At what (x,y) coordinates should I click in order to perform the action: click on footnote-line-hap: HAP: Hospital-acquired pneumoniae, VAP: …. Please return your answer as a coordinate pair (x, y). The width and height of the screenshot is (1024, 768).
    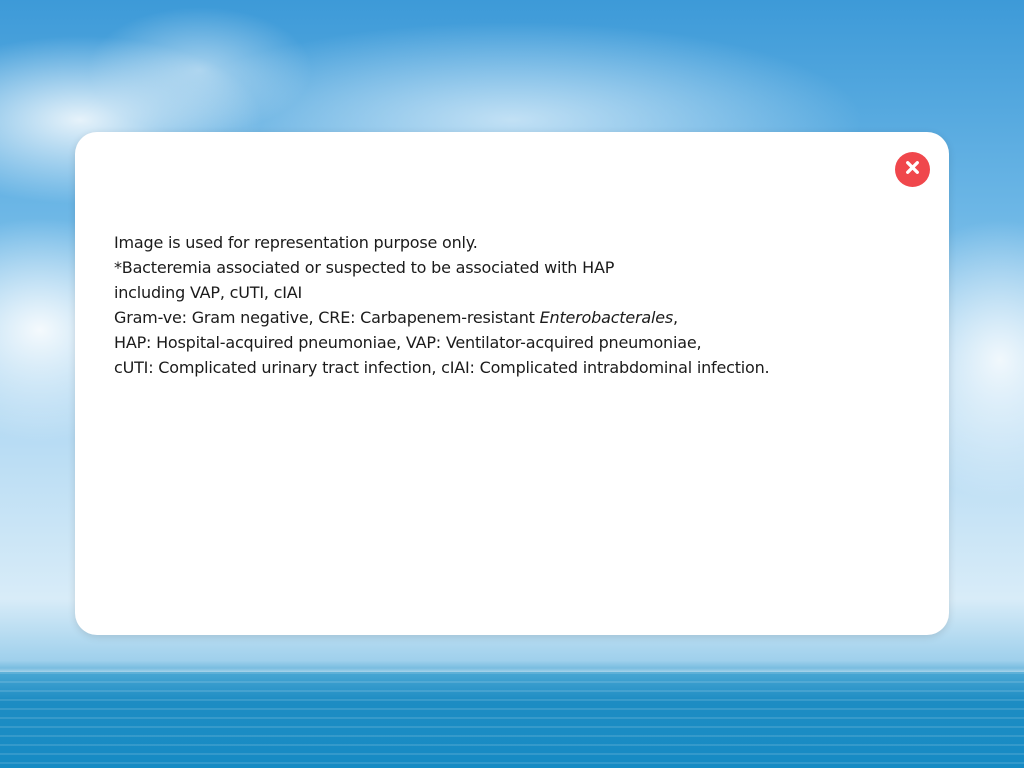
    Looking at the image, I should click on (408, 342).